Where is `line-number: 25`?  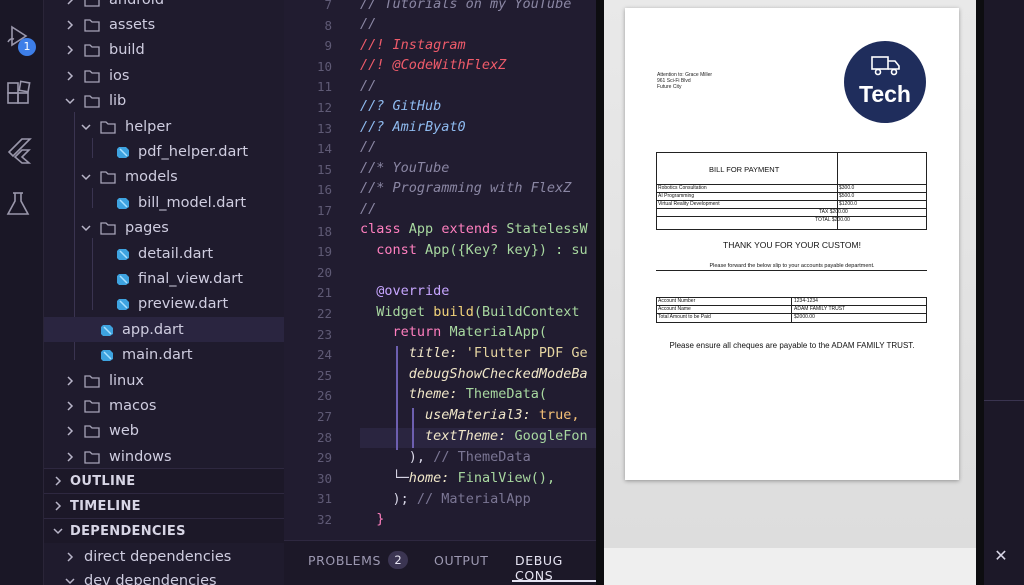
line-number: 25 is located at coordinates (324, 375).